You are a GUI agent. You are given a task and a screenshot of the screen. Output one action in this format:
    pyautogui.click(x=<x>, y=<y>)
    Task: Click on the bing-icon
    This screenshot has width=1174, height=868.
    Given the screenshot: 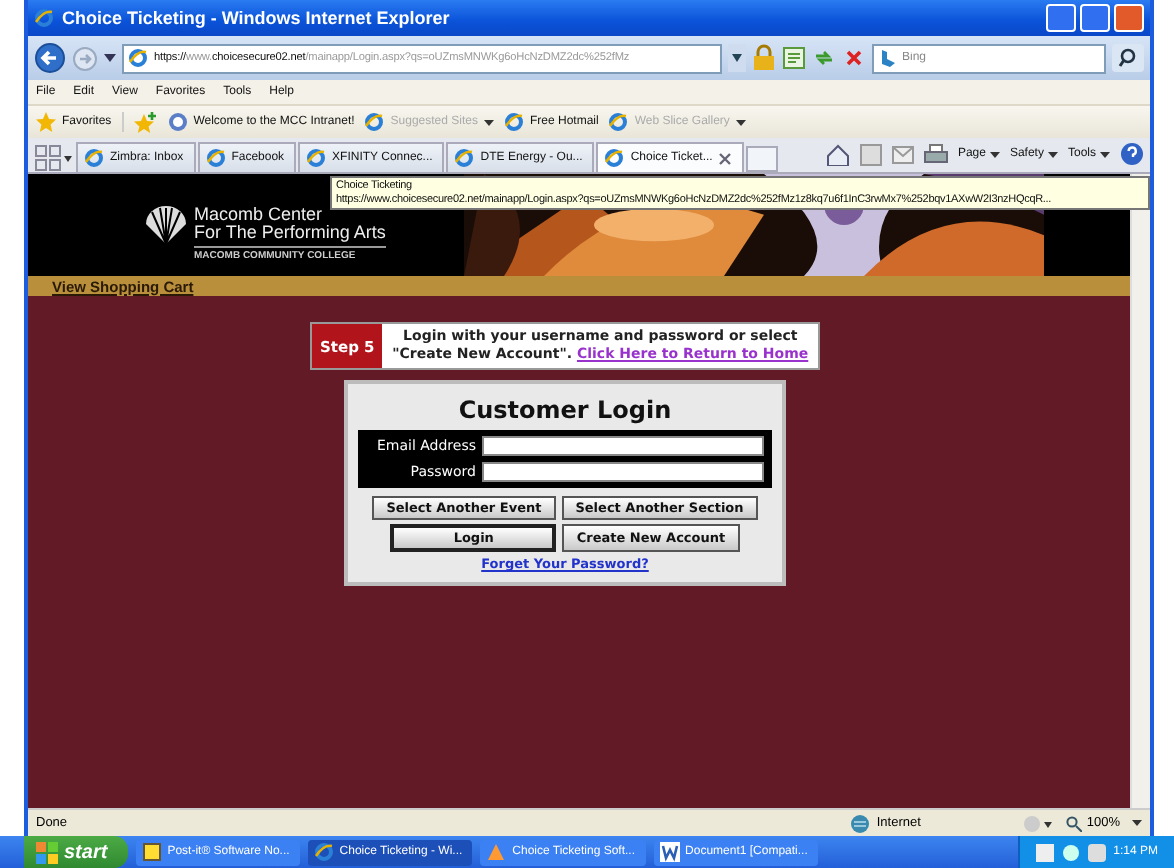 What is the action you would take?
    pyautogui.click(x=888, y=58)
    